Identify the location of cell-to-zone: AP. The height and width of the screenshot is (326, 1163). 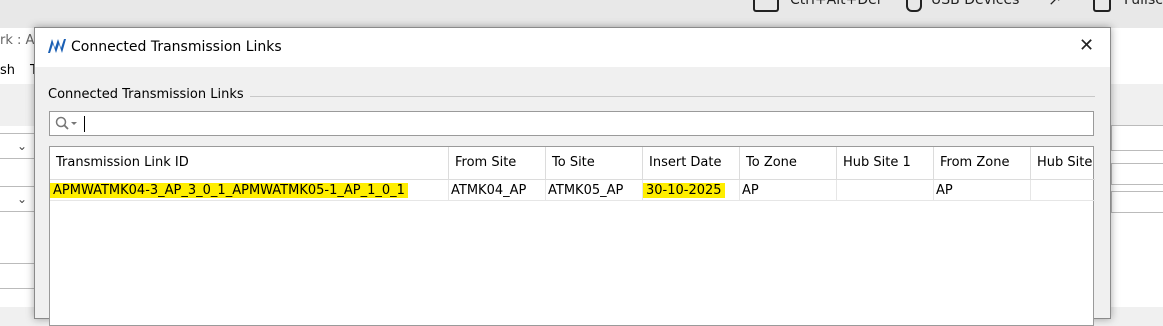
(788, 190).